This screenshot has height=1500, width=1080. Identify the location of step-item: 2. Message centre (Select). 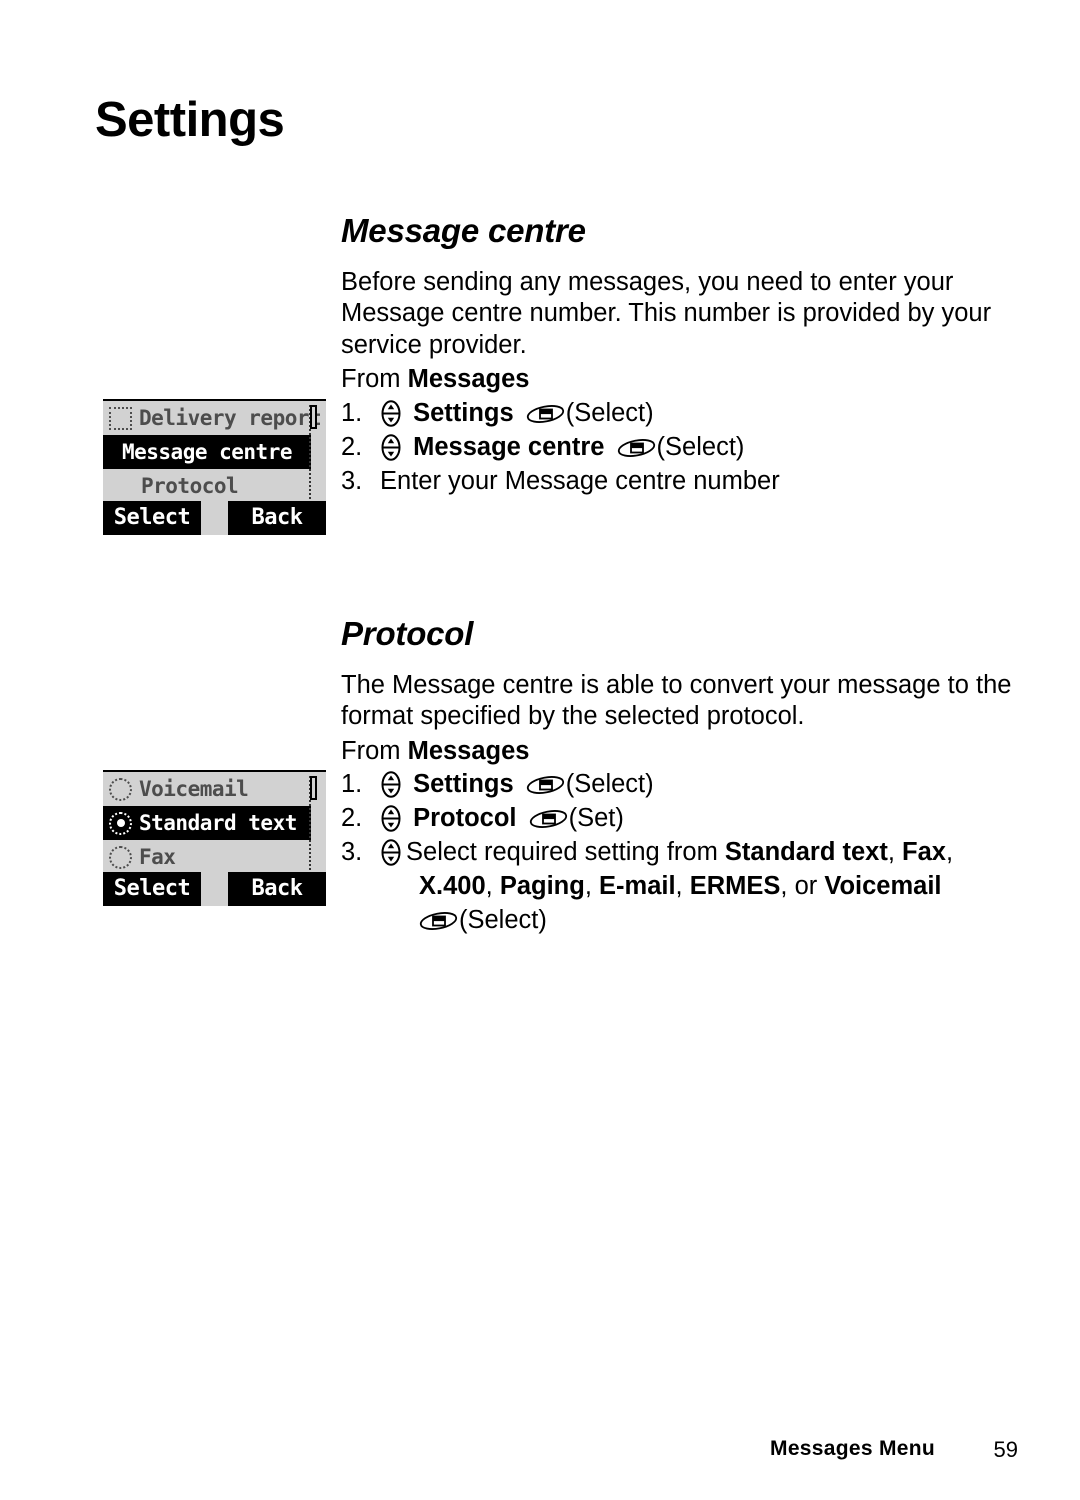
(686, 447).